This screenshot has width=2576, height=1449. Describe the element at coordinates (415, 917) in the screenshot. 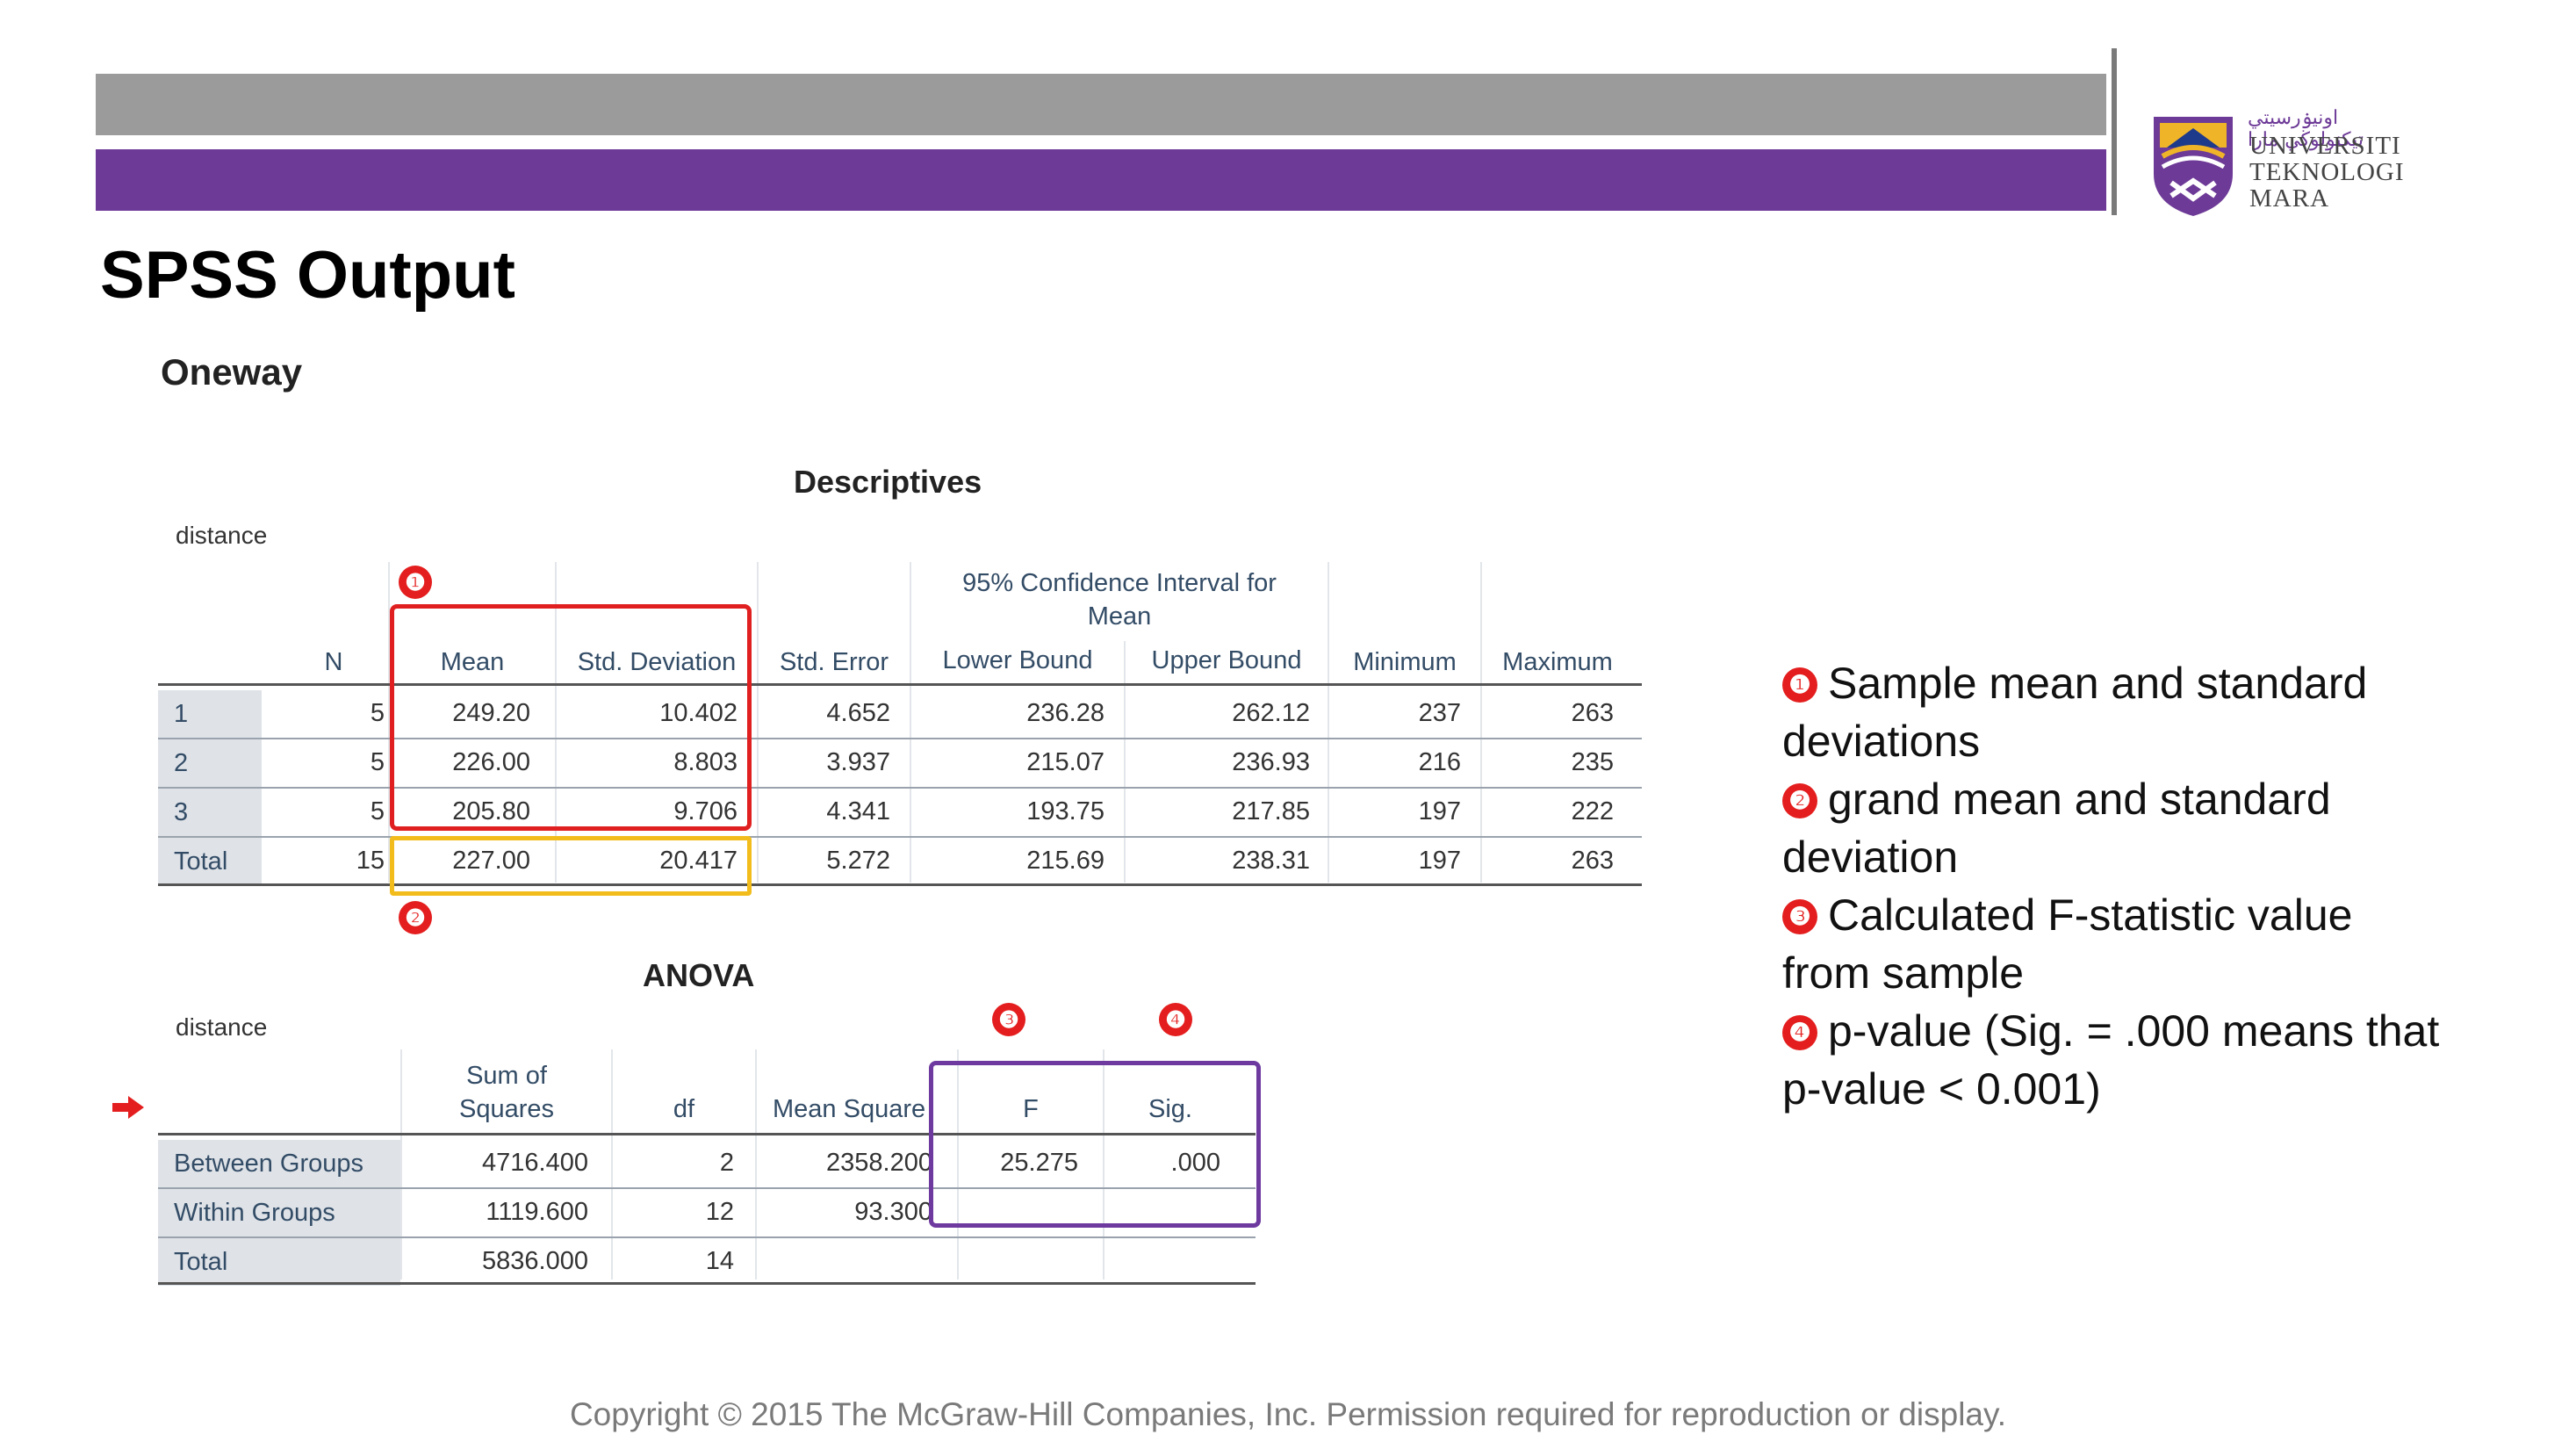

I see `marker-2-badge: ❷` at that location.